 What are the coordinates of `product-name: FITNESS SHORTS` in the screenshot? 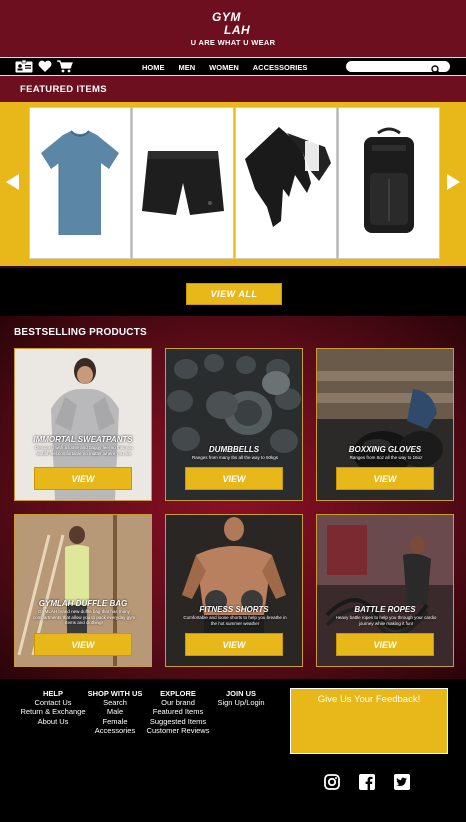 It's located at (234, 609).